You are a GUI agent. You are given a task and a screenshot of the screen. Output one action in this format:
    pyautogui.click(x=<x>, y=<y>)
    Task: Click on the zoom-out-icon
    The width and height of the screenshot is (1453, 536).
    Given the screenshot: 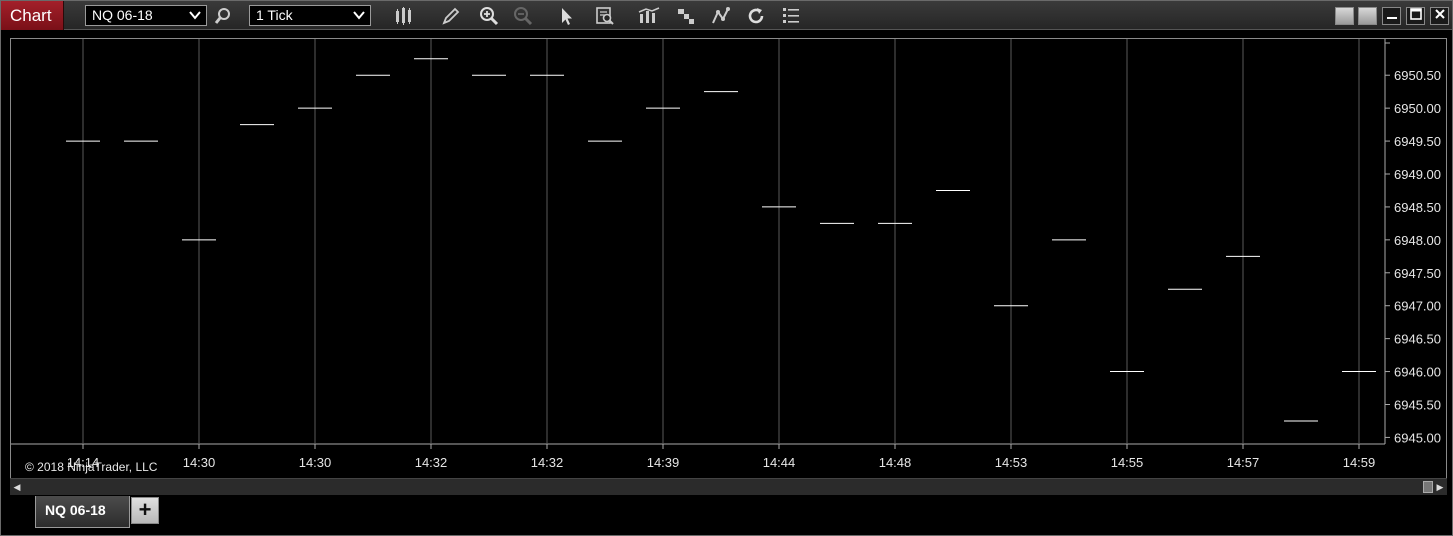 What is the action you would take?
    pyautogui.click(x=523, y=15)
    